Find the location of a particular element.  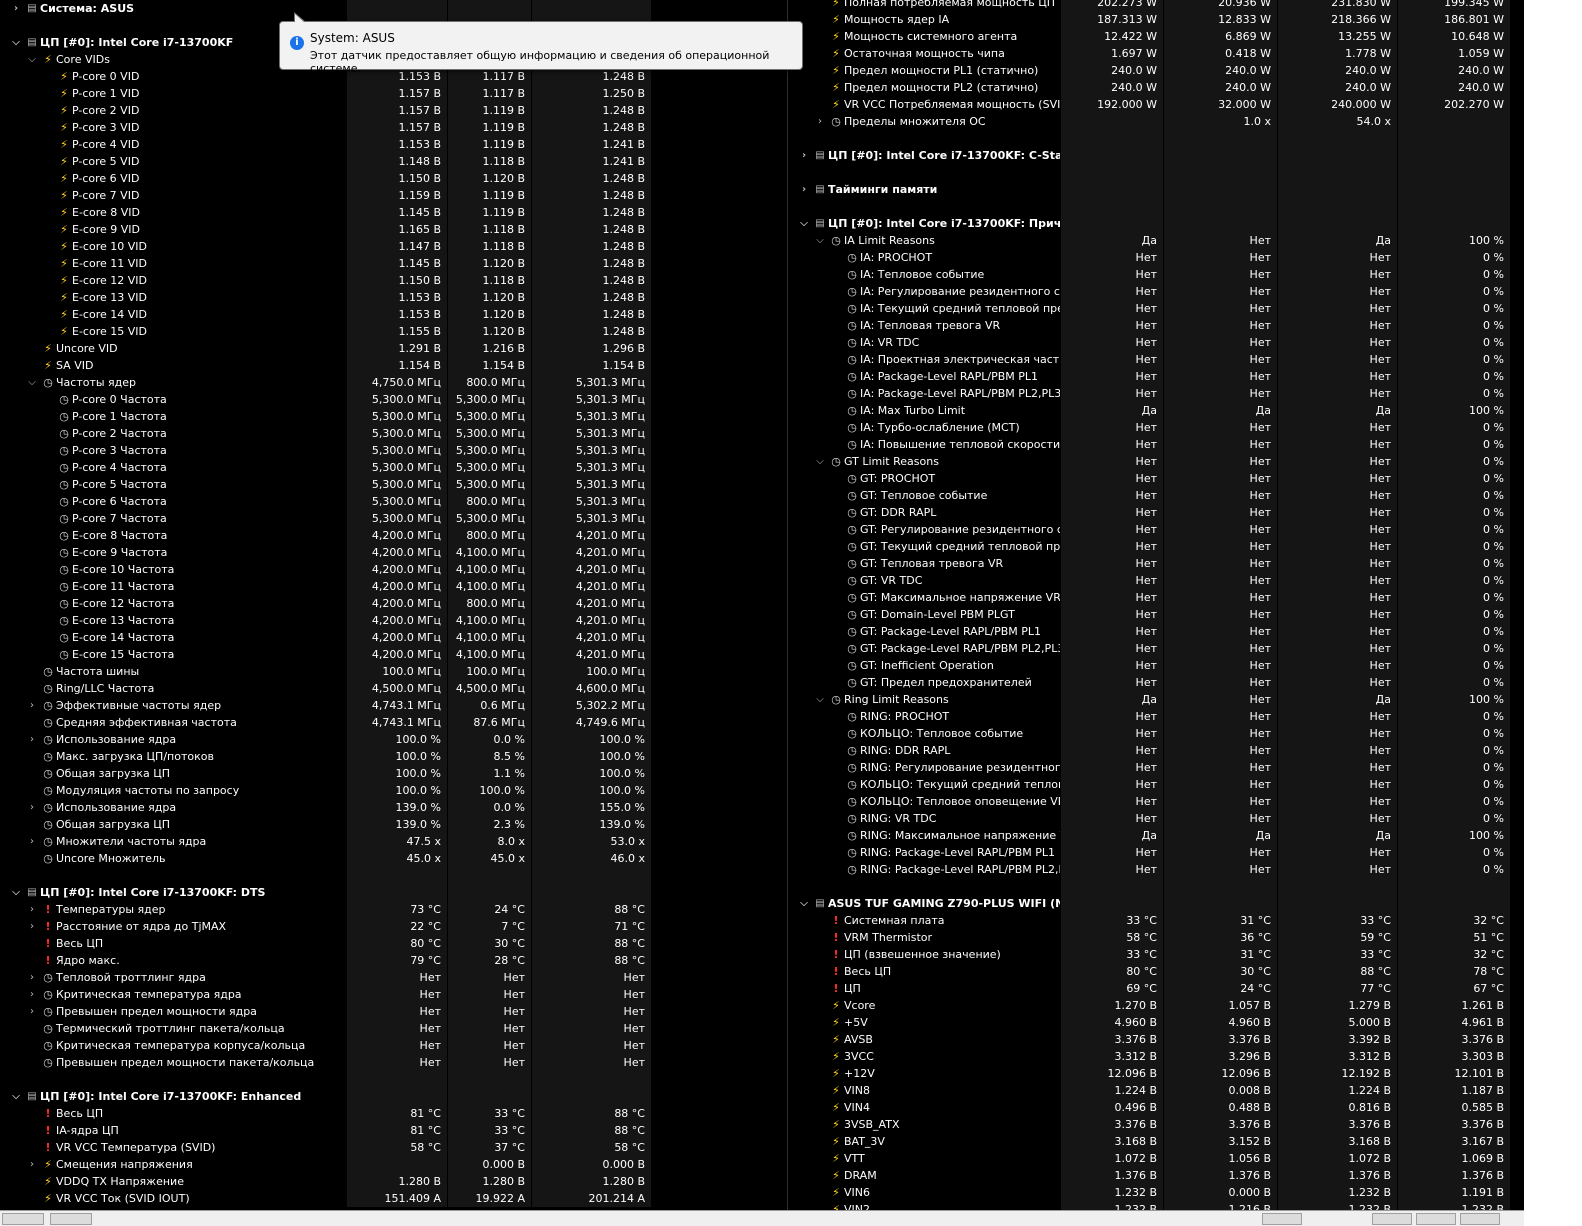

sensor-row: › ◷ Критическая температура ядра Нет Нет Нет is located at coordinates (329, 994).